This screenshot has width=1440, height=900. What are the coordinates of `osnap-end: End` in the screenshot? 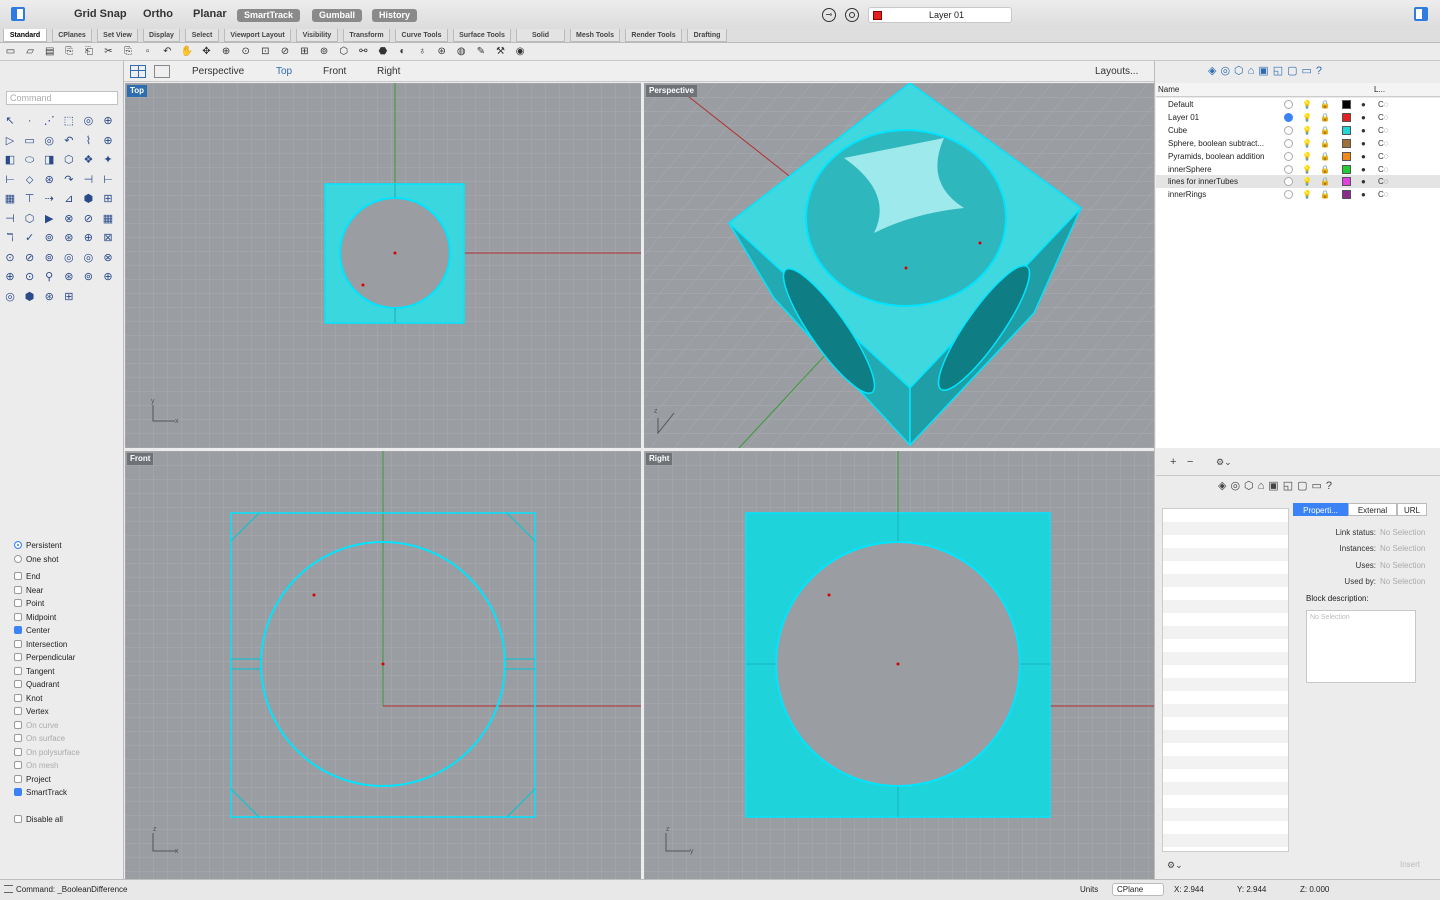 It's located at (27, 576).